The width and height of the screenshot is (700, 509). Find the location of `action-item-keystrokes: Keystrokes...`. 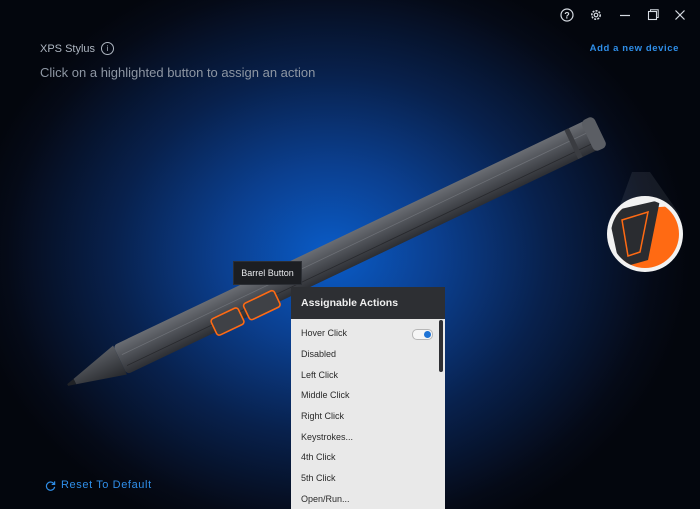

action-item-keystrokes: Keystrokes... is located at coordinates (368, 436).